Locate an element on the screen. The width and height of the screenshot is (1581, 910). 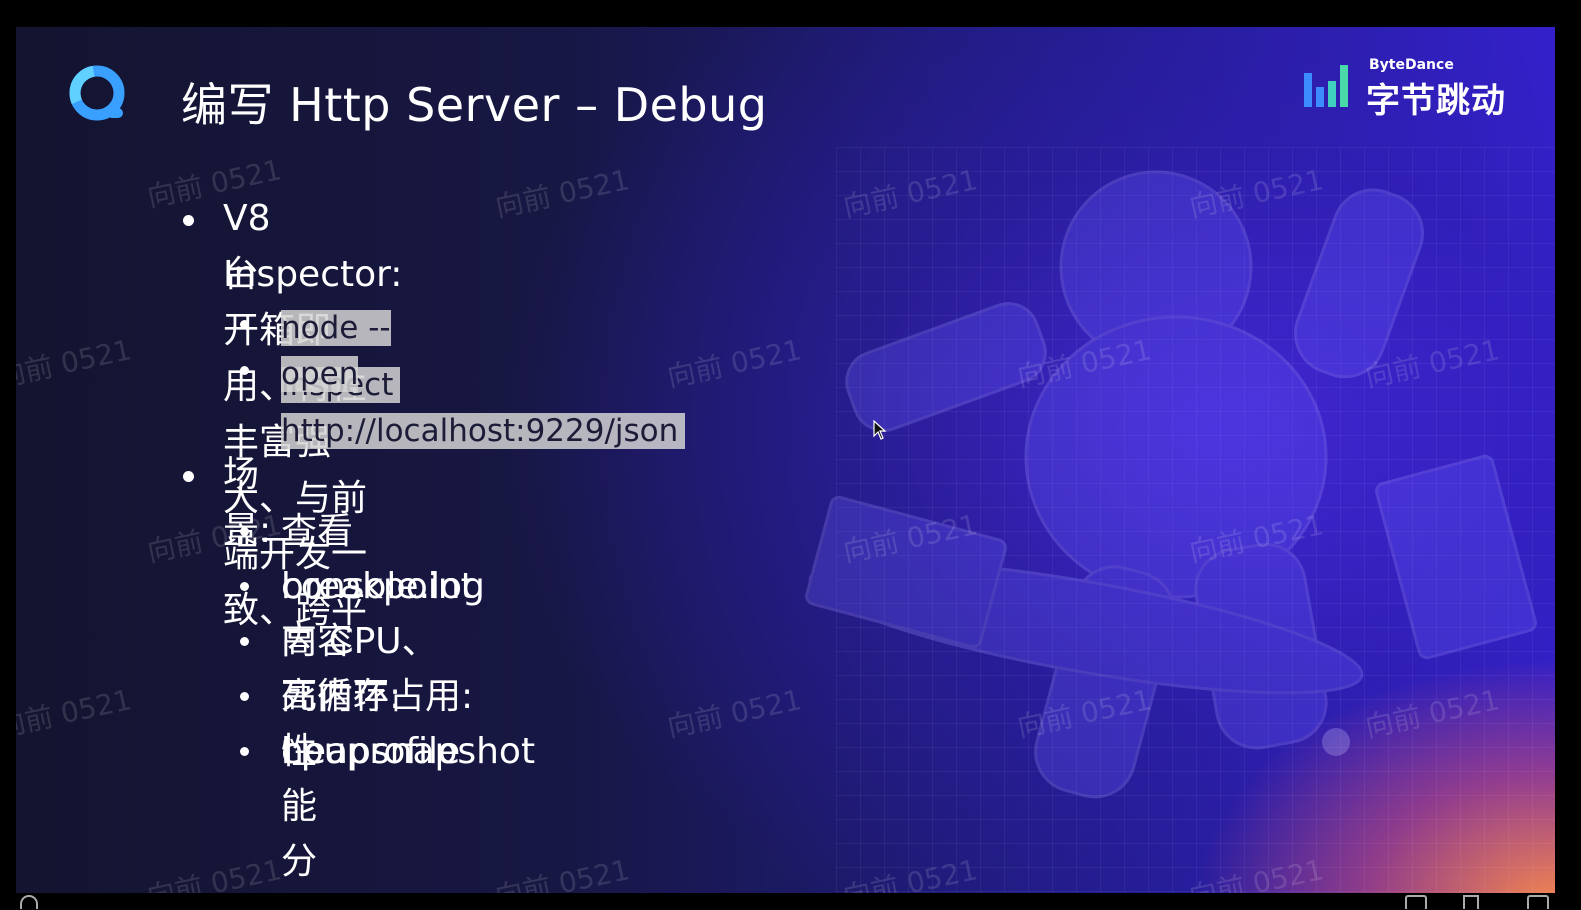
app-logo-icon is located at coordinates (97, 93).